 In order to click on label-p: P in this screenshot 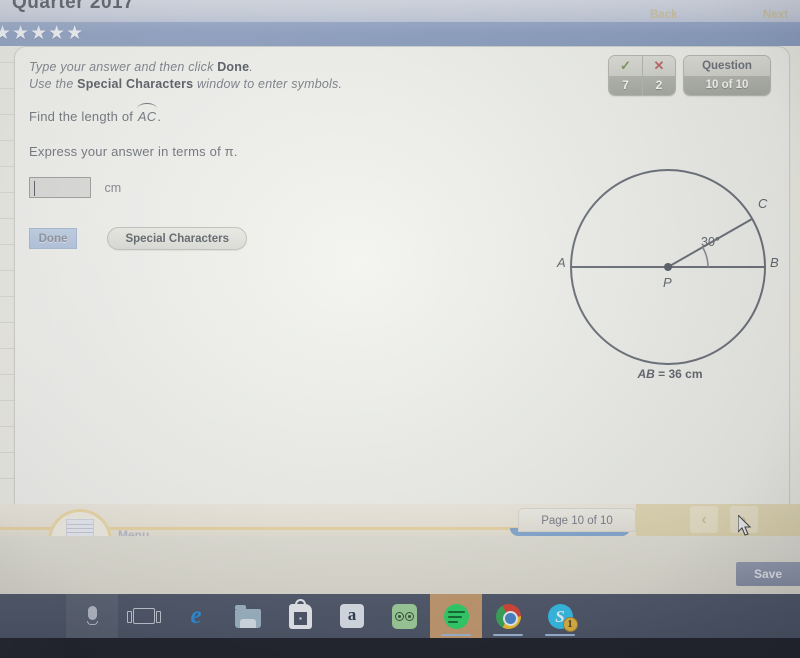, I will do `click(667, 282)`.